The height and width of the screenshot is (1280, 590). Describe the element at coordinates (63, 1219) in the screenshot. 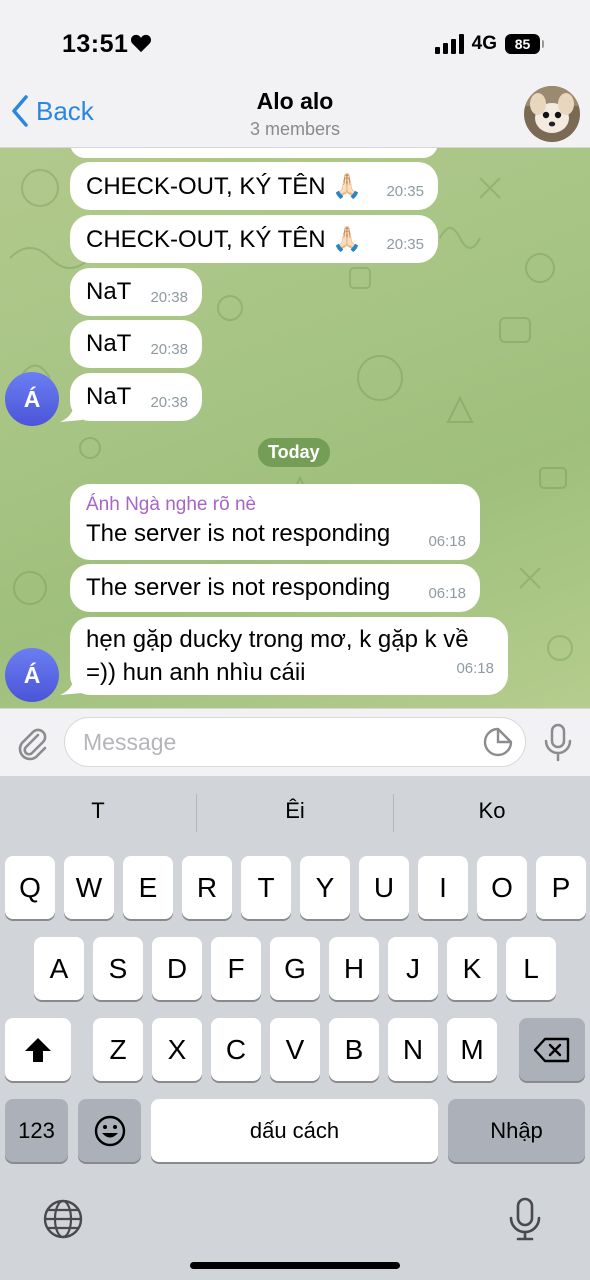

I see `globe-icon` at that location.